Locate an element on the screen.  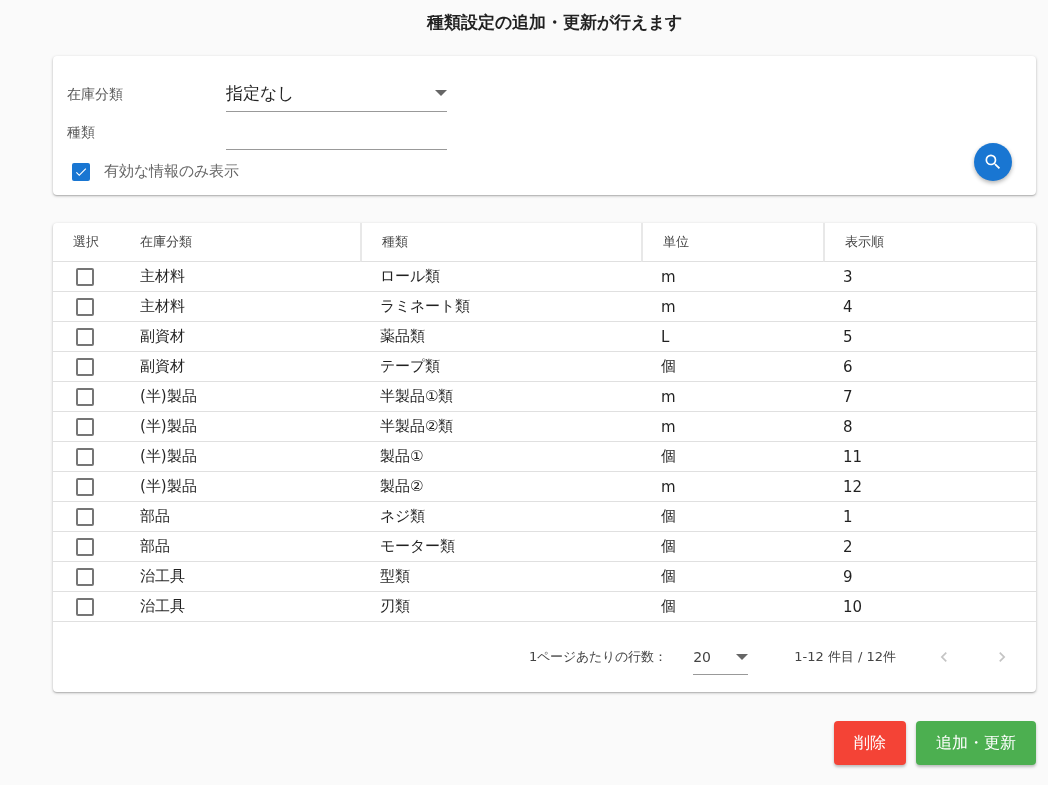
table-cell: 7 is located at coordinates (929, 397).